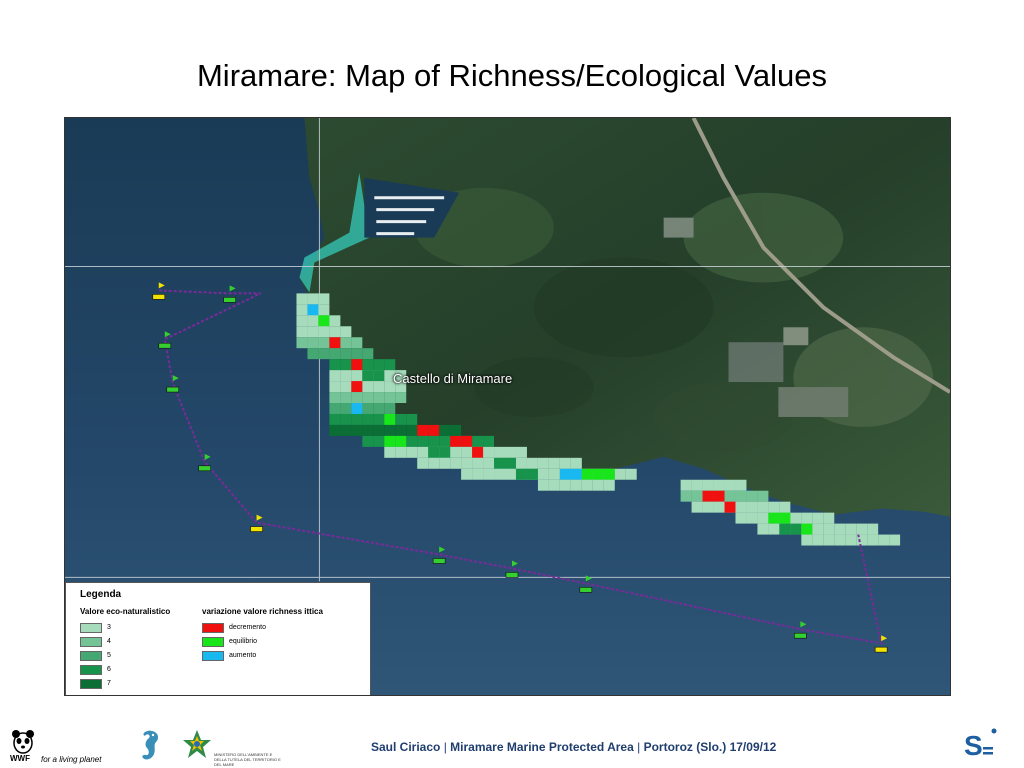 The width and height of the screenshot is (1024, 768). Describe the element at coordinates (980, 744) in the screenshot. I see `s-brand-icon: S` at that location.